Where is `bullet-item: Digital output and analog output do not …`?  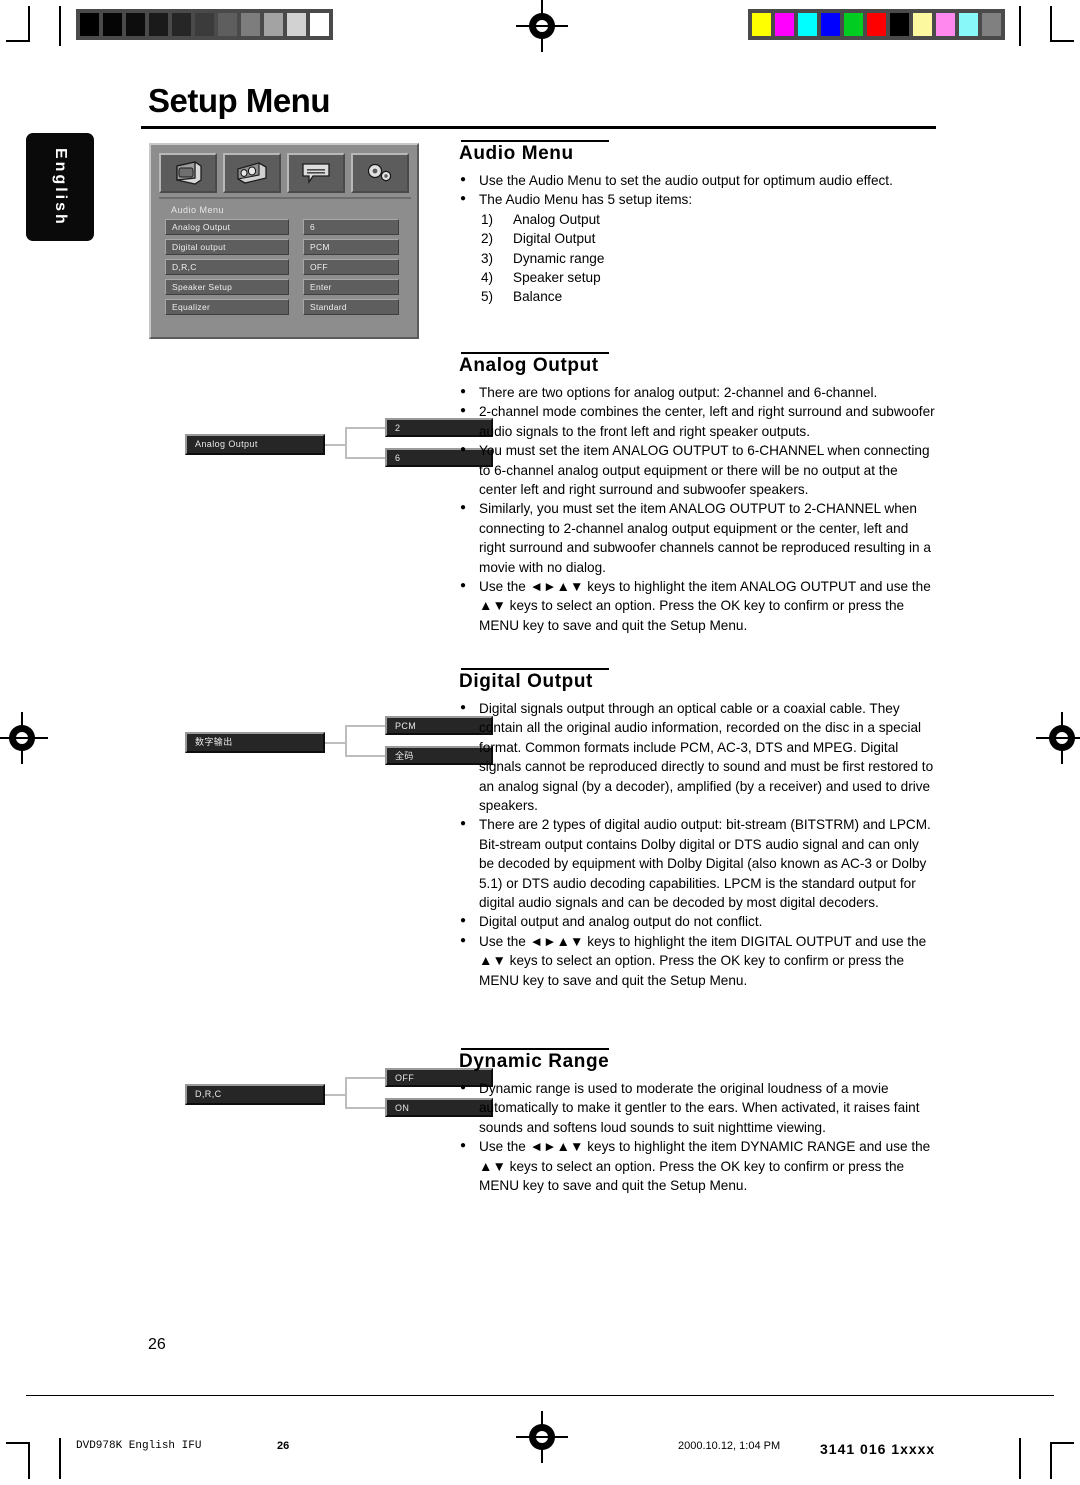
bullet-item: Digital output and analog output do not … is located at coordinates (698, 921).